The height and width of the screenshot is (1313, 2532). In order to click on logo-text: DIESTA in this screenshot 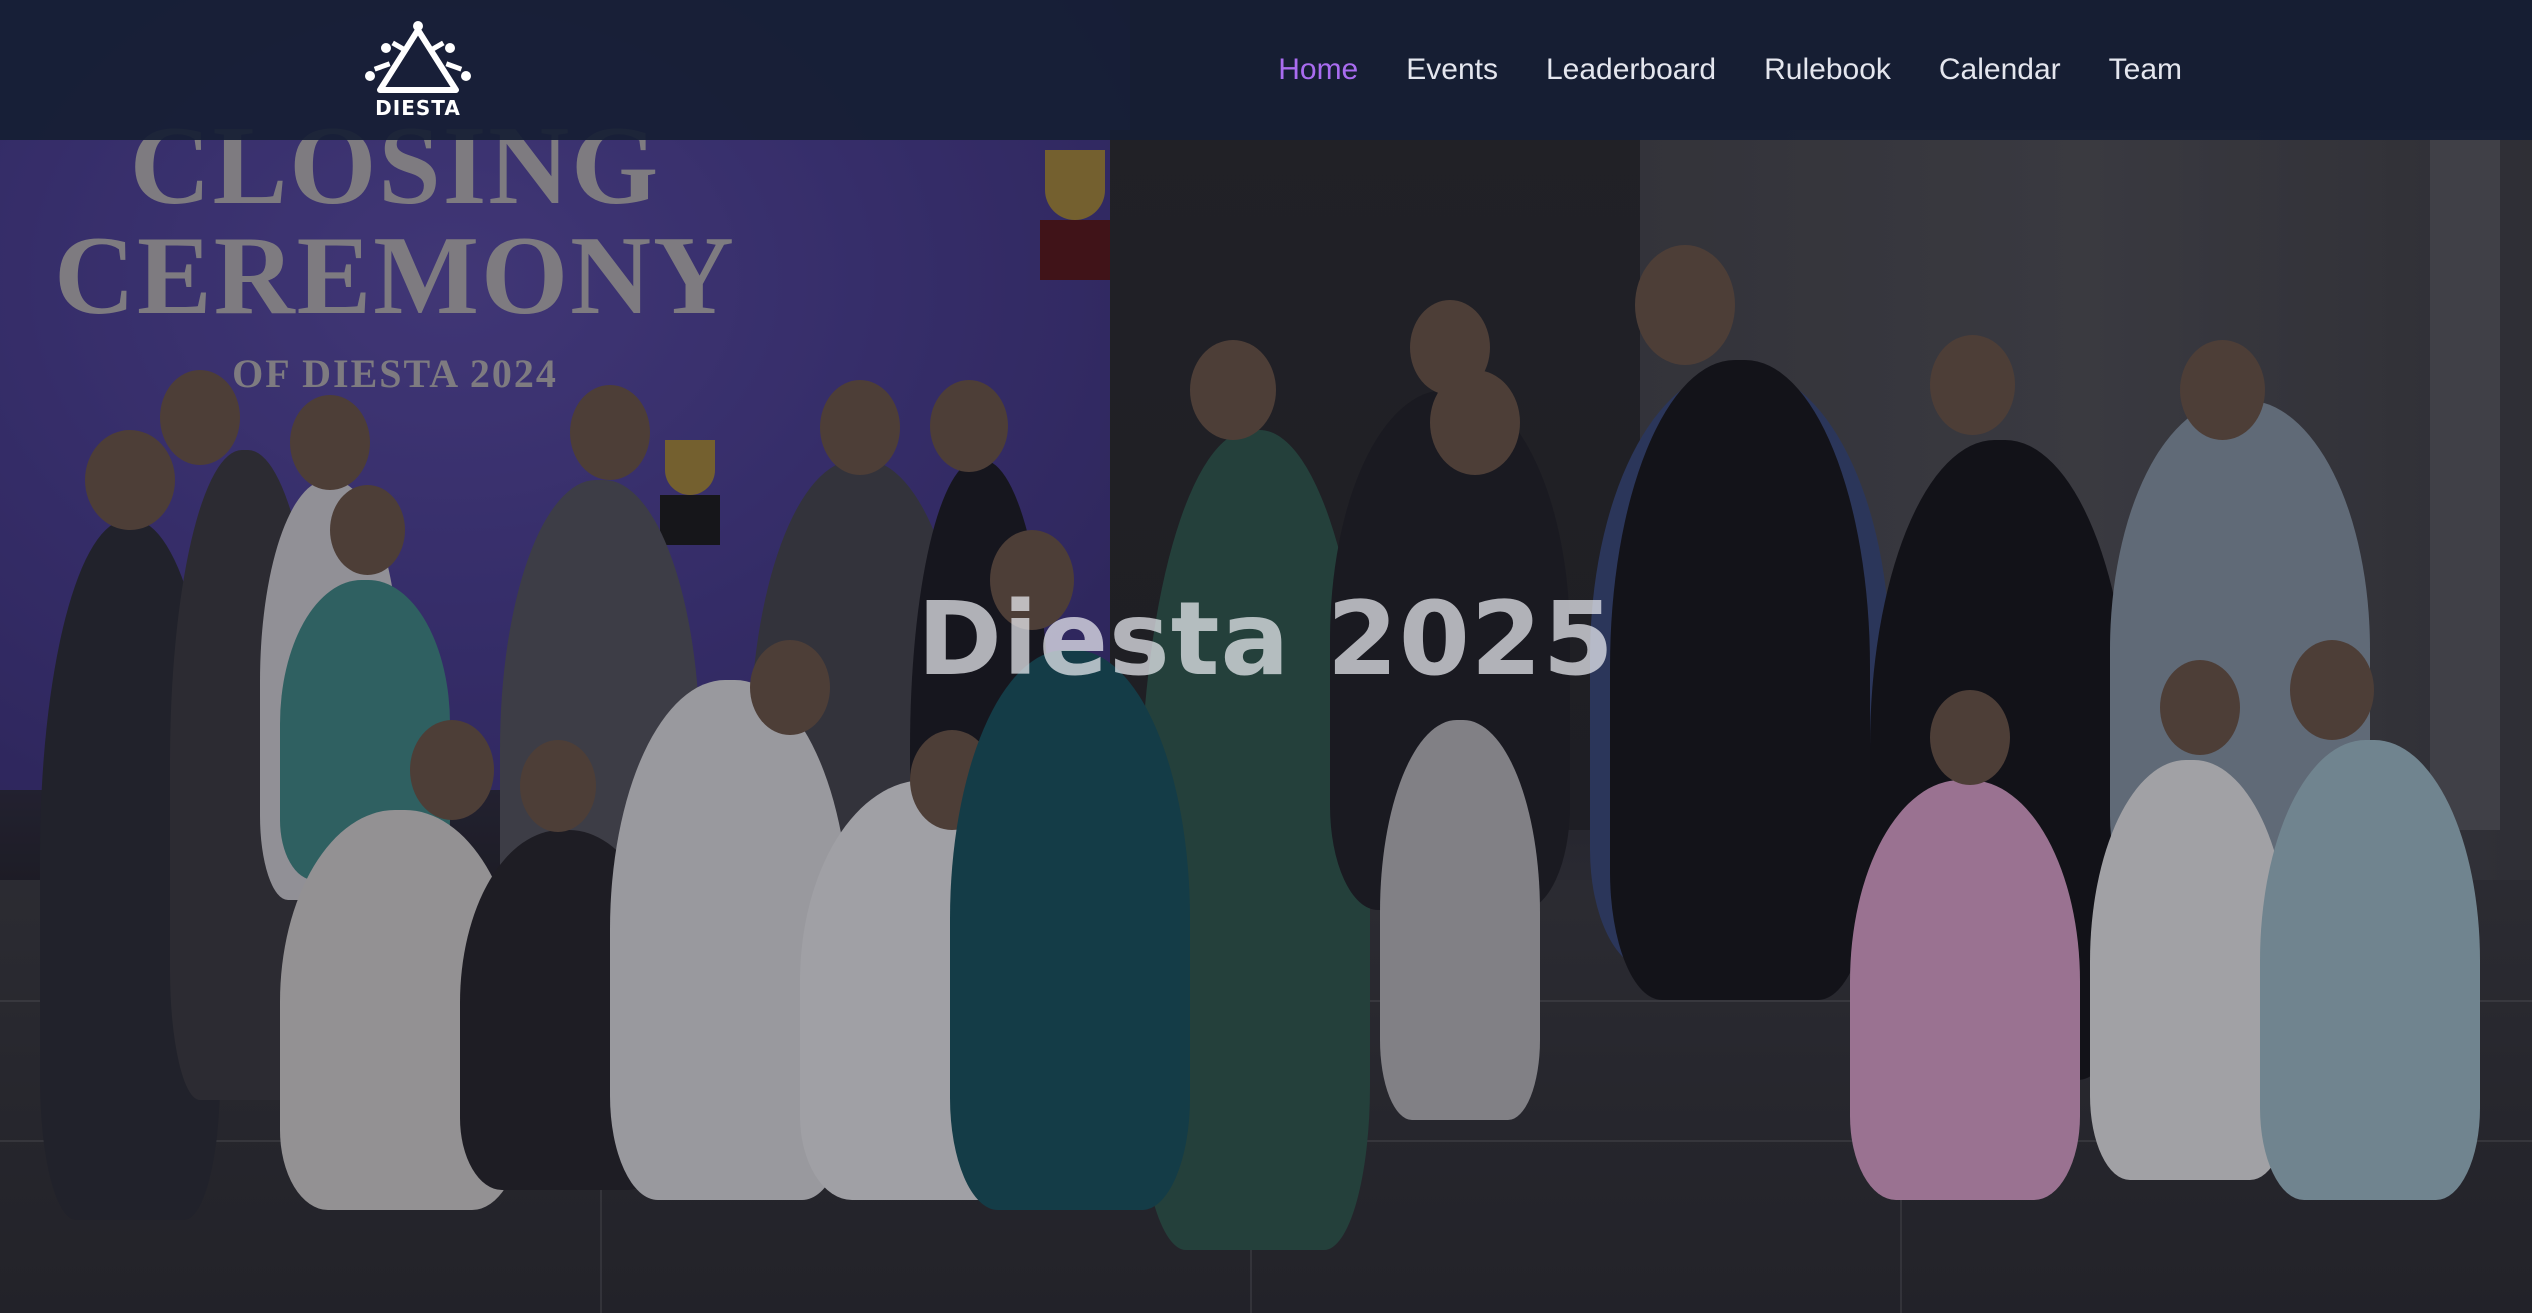, I will do `click(418, 108)`.